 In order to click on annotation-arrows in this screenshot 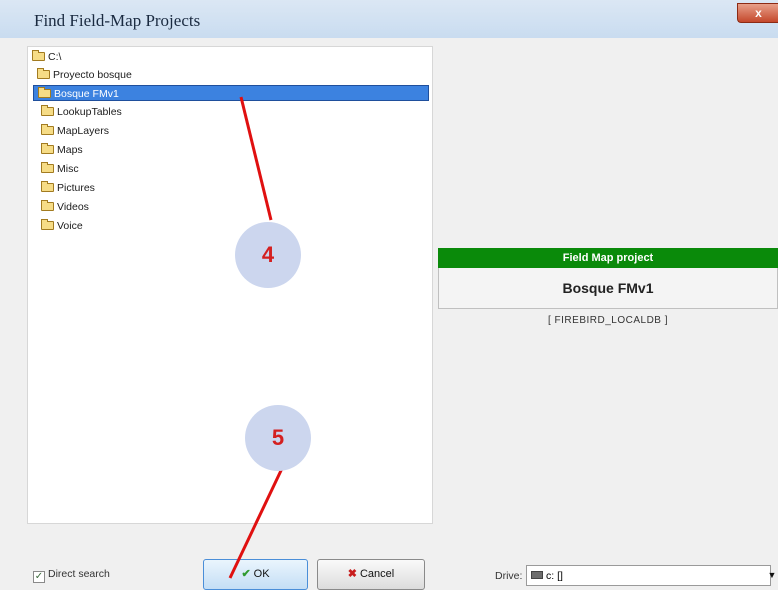, I will do `click(258, 337)`.